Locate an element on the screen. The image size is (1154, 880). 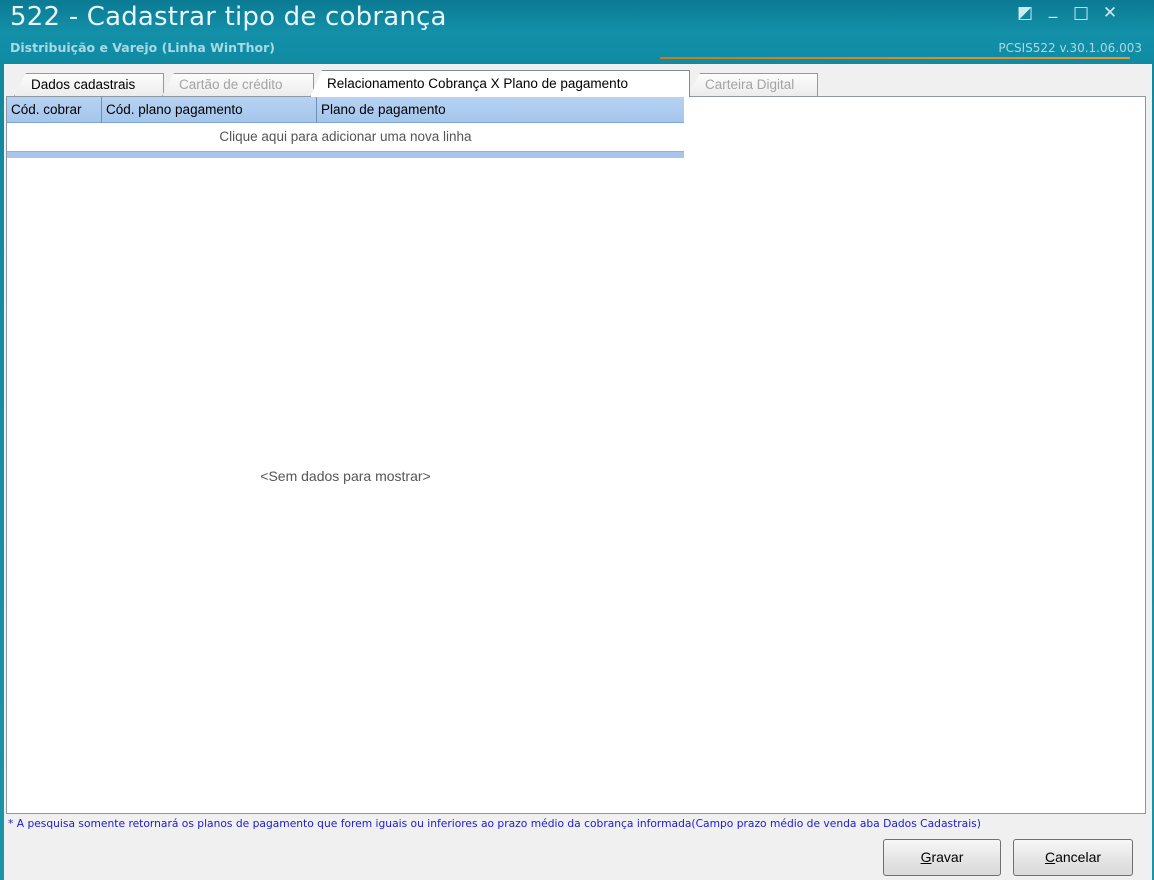
tab-label: Cartão de crédito is located at coordinates (231, 84).